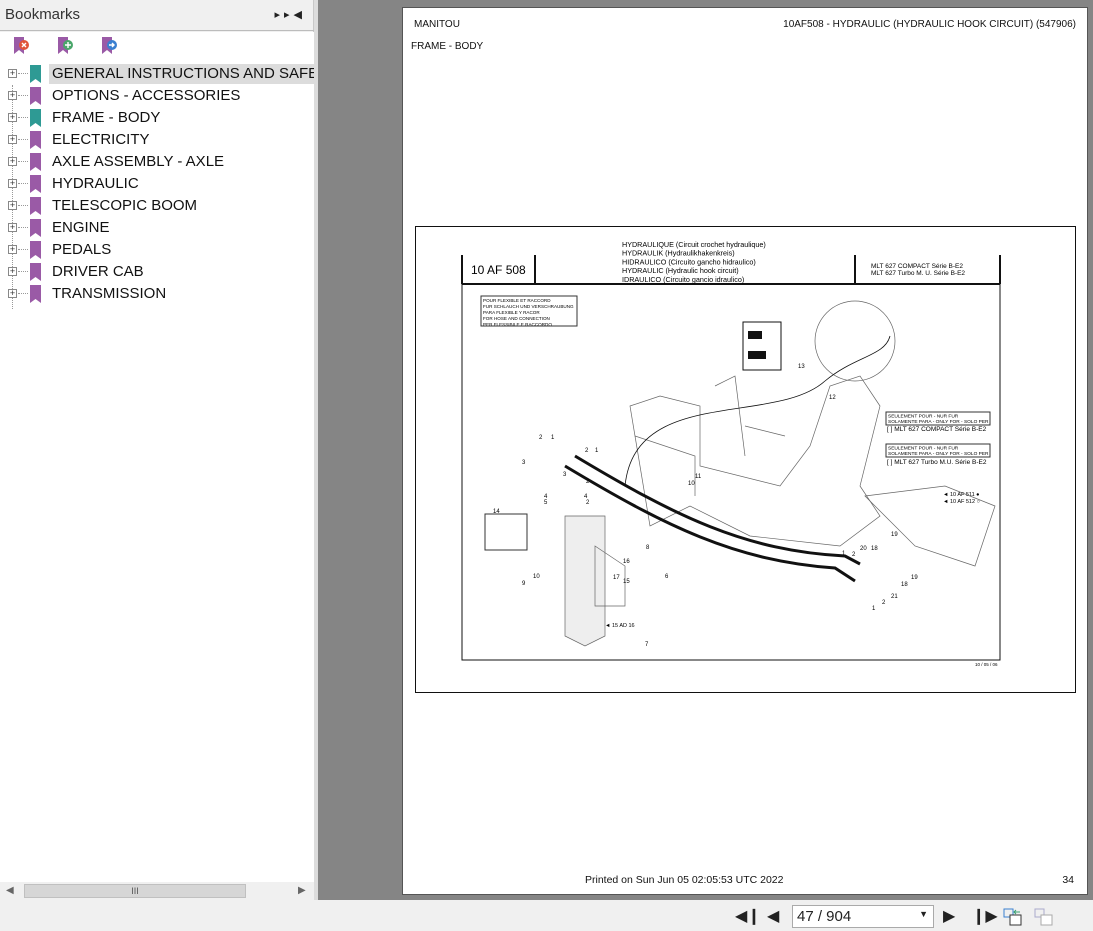 The height and width of the screenshot is (931, 1093). Describe the element at coordinates (528, 306) in the screenshot. I see `hose-line: FUR SCHLAUCH UND VERSCHRAUBUNG` at that location.